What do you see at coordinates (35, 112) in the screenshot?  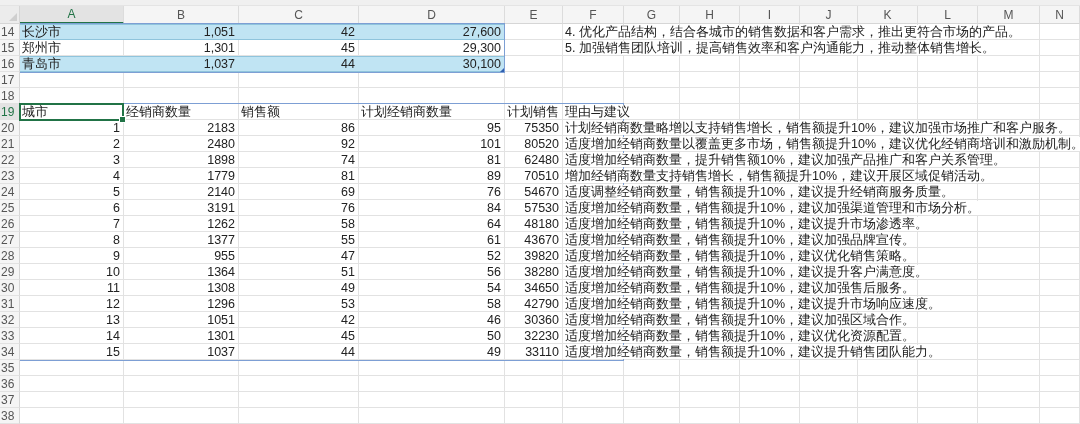 I see `spreadsheet-cell: 城市` at bounding box center [35, 112].